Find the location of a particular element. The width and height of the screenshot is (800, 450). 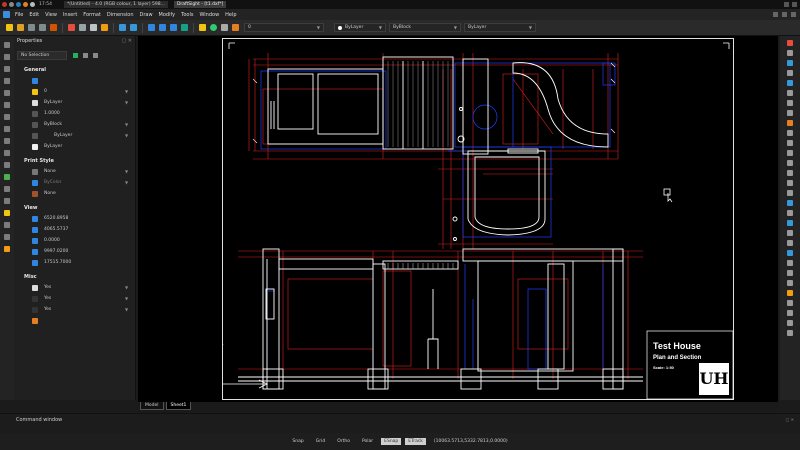

trim-icon is located at coordinates (790, 143).